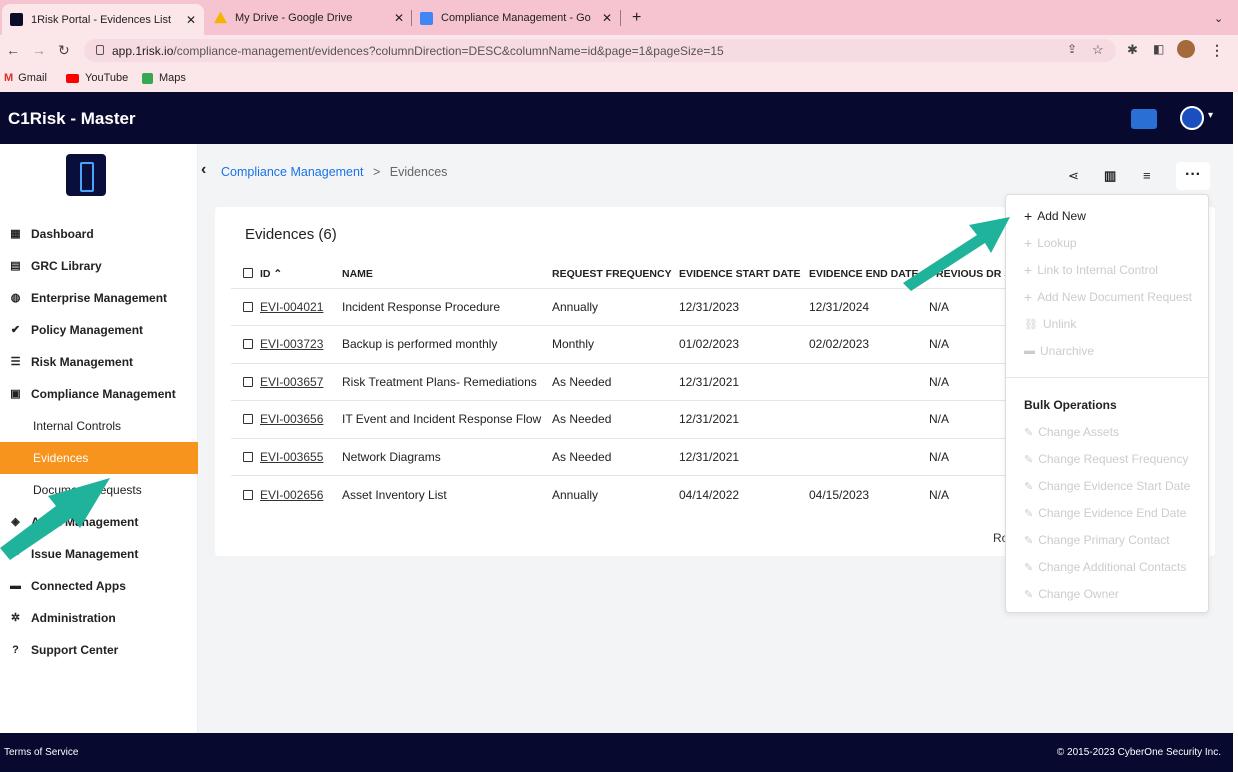  I want to click on edit-icon: ✎, so click(1029, 567).